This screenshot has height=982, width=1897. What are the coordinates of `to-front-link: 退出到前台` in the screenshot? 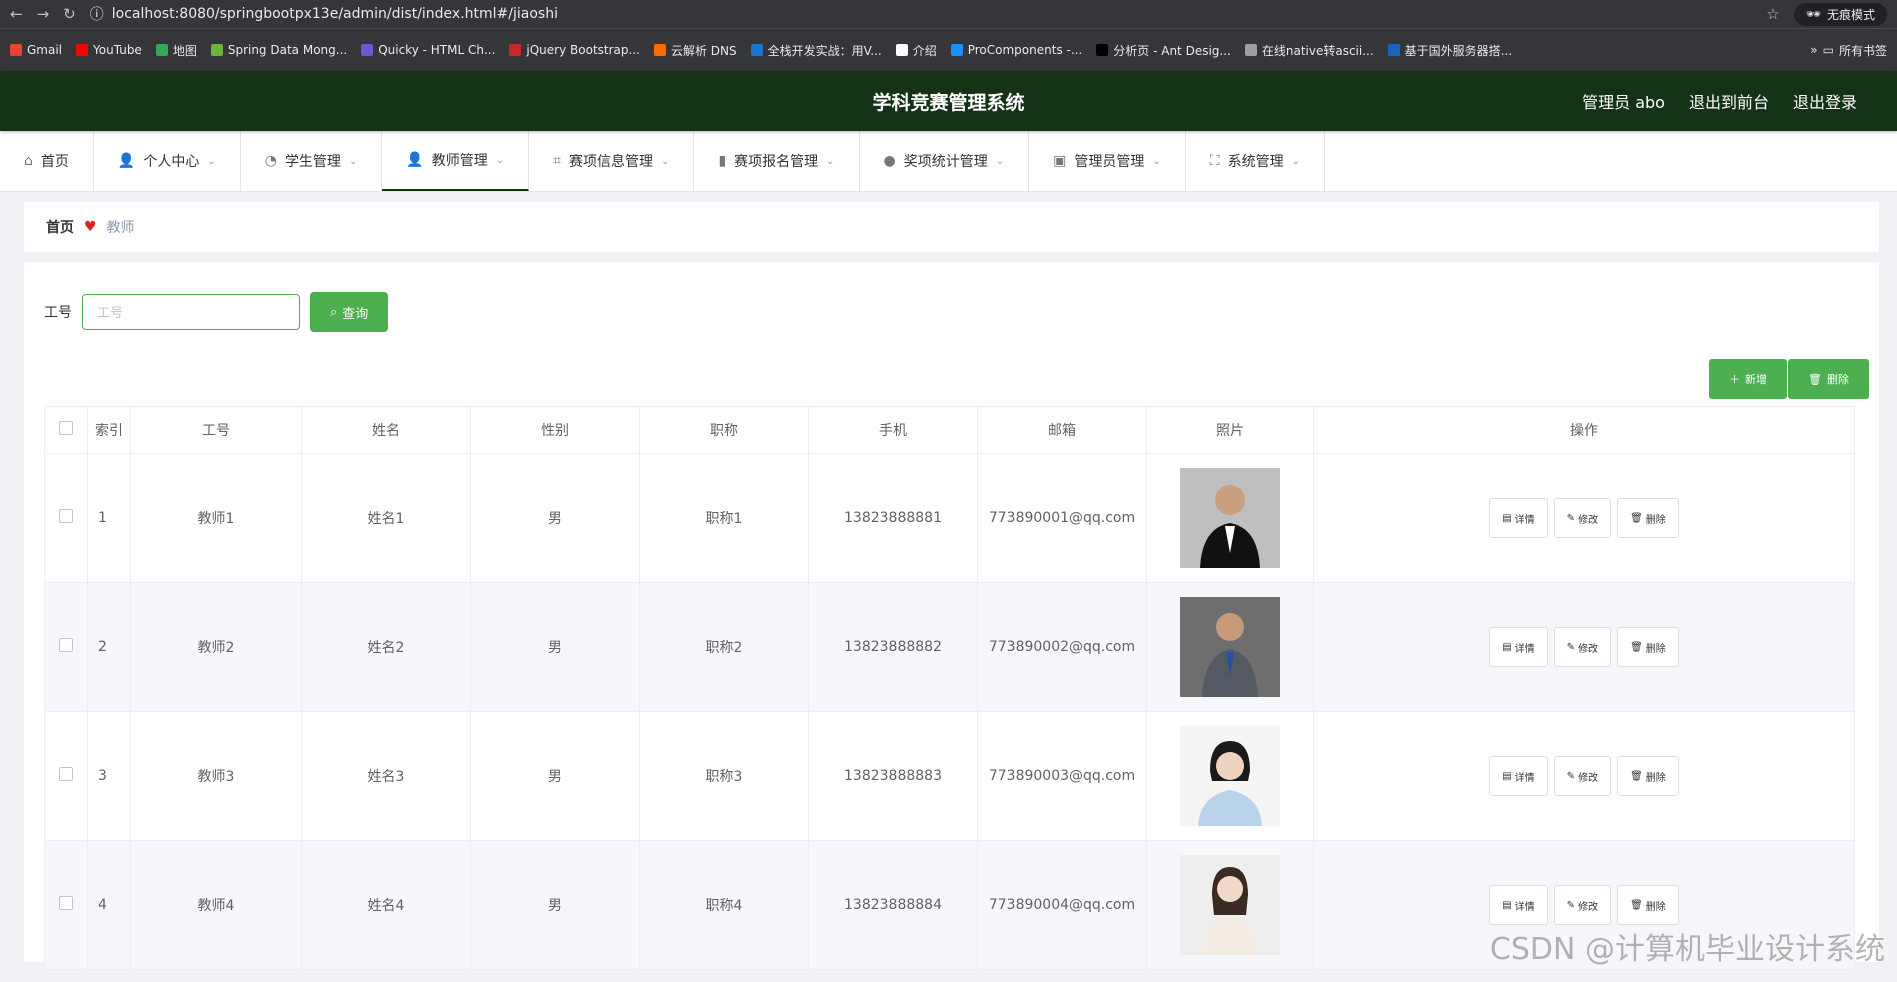 It's located at (1729, 101).